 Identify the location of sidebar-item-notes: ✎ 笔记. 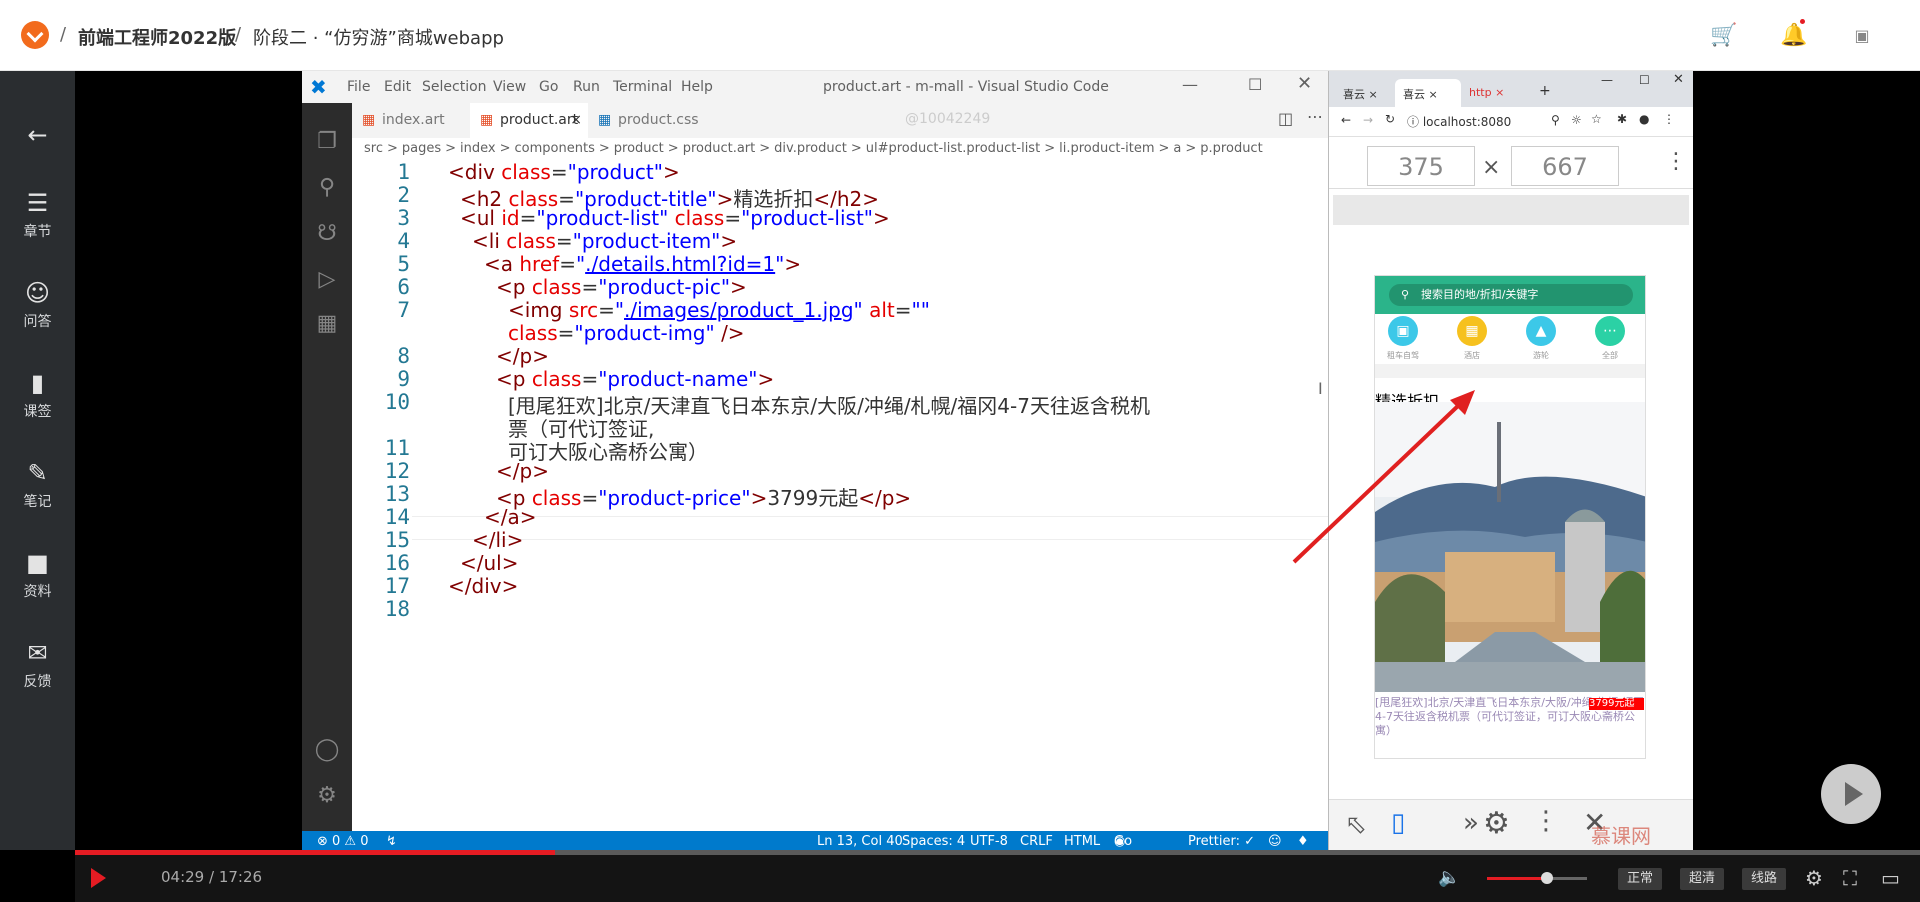
(37, 486).